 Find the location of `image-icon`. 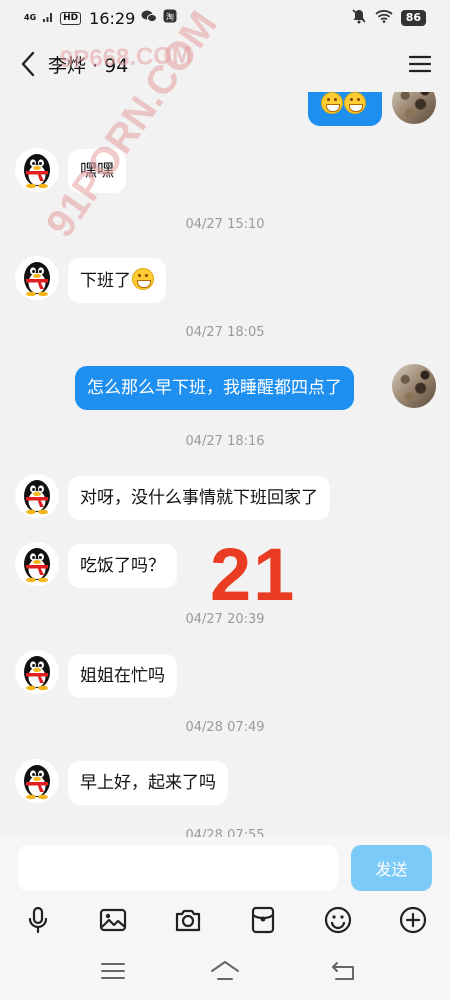

image-icon is located at coordinates (113, 920).